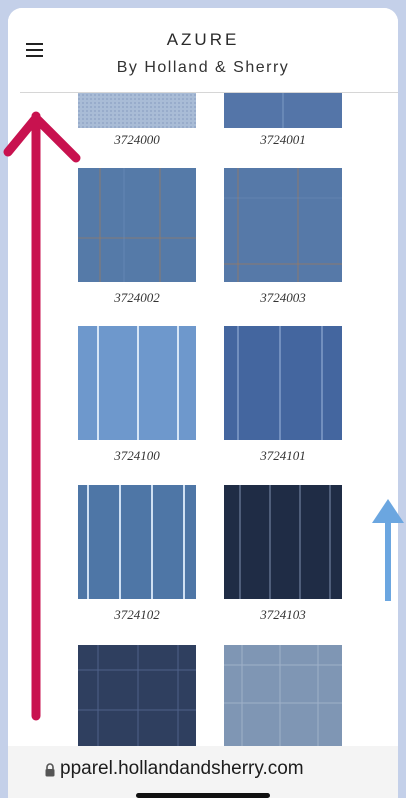  What do you see at coordinates (34, 56) in the screenshot?
I see `menu-bar` at bounding box center [34, 56].